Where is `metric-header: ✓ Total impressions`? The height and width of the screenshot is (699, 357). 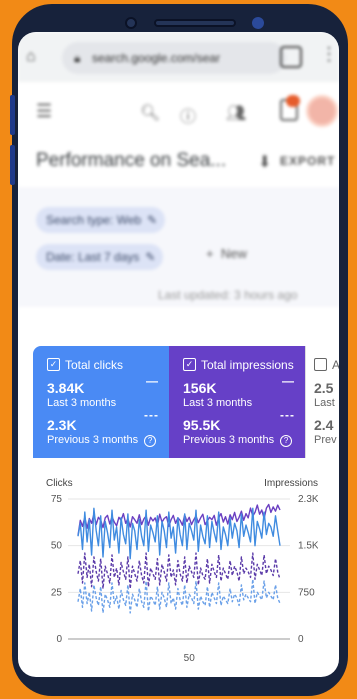 metric-header: ✓ Total impressions is located at coordinates (244, 365).